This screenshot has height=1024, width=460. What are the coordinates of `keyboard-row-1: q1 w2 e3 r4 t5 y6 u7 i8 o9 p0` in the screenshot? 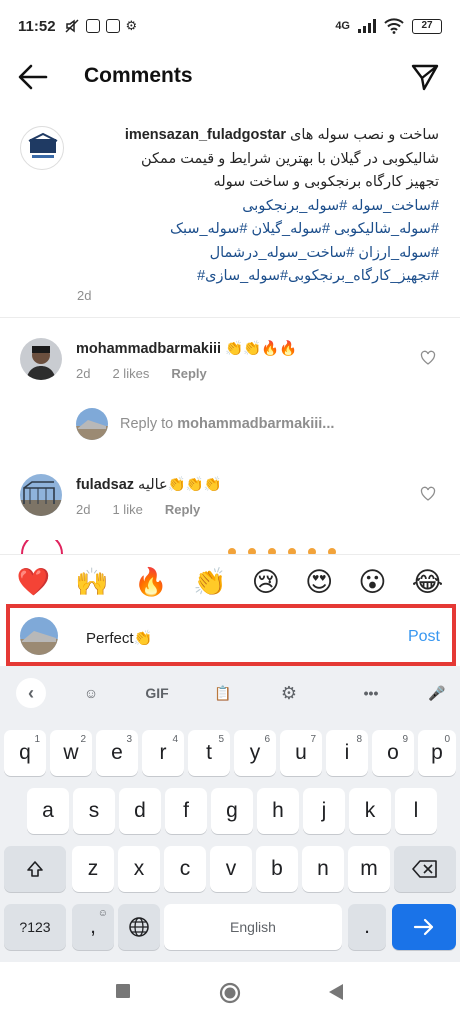 It's located at (230, 754).